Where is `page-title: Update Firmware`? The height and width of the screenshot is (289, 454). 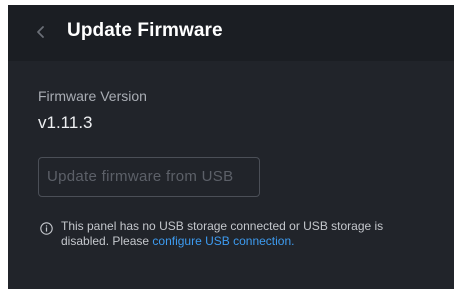 page-title: Update Firmware is located at coordinates (145, 30).